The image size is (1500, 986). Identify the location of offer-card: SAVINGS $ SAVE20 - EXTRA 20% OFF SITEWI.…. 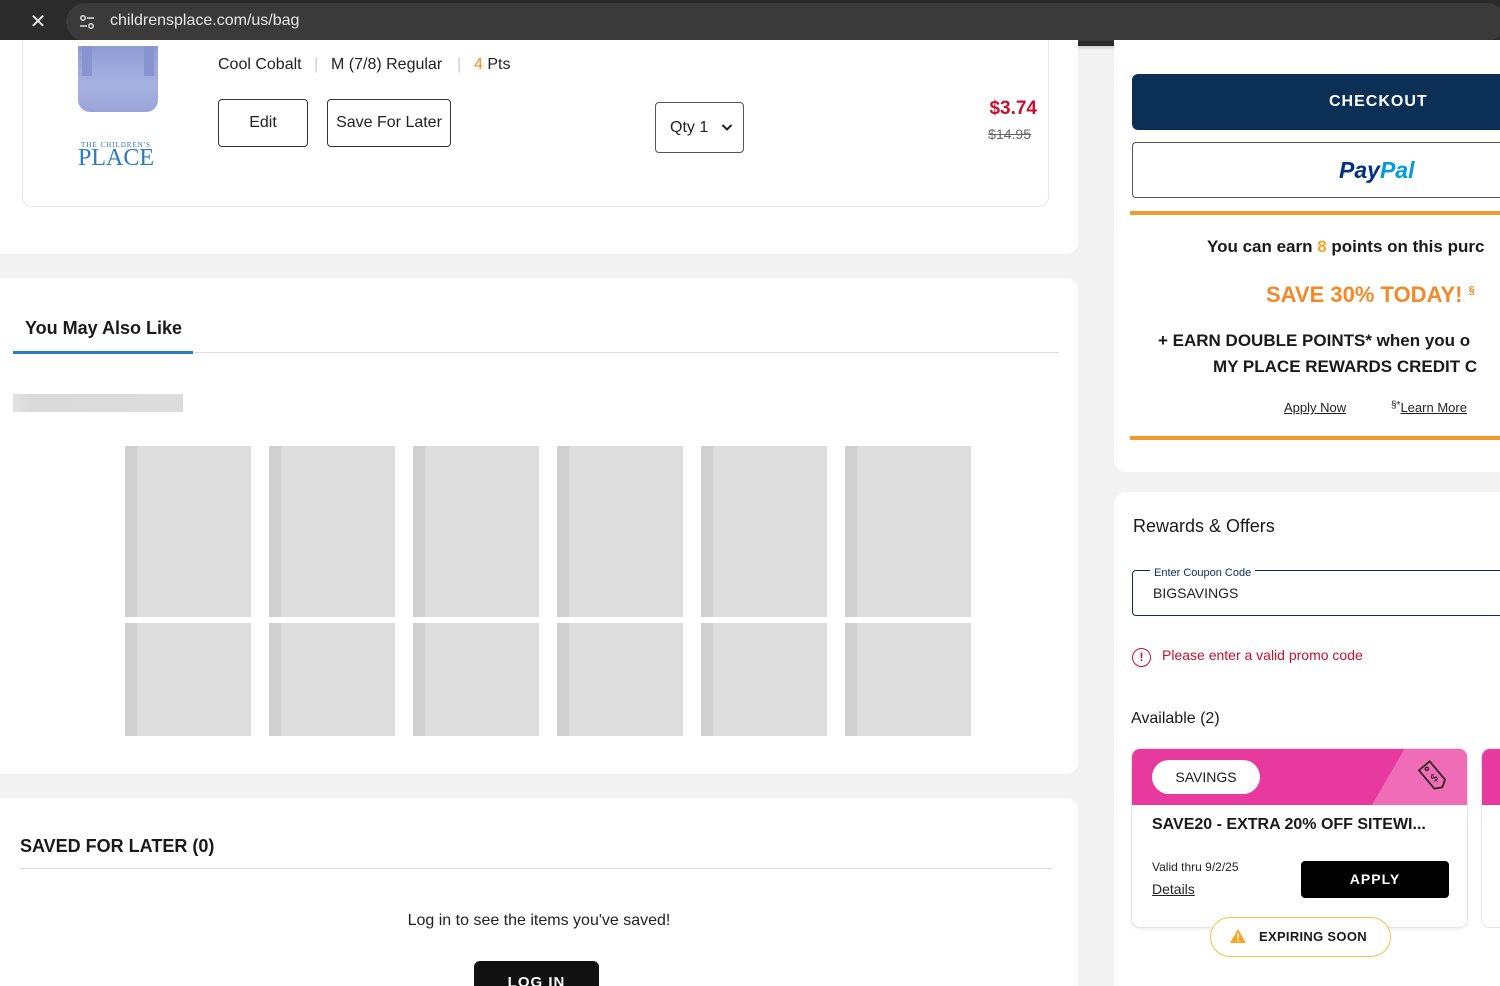
(1299, 838).